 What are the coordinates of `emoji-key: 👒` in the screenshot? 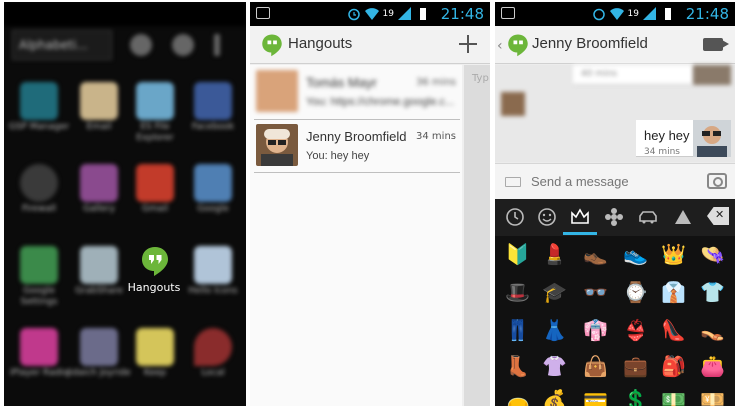 It's located at (712, 254).